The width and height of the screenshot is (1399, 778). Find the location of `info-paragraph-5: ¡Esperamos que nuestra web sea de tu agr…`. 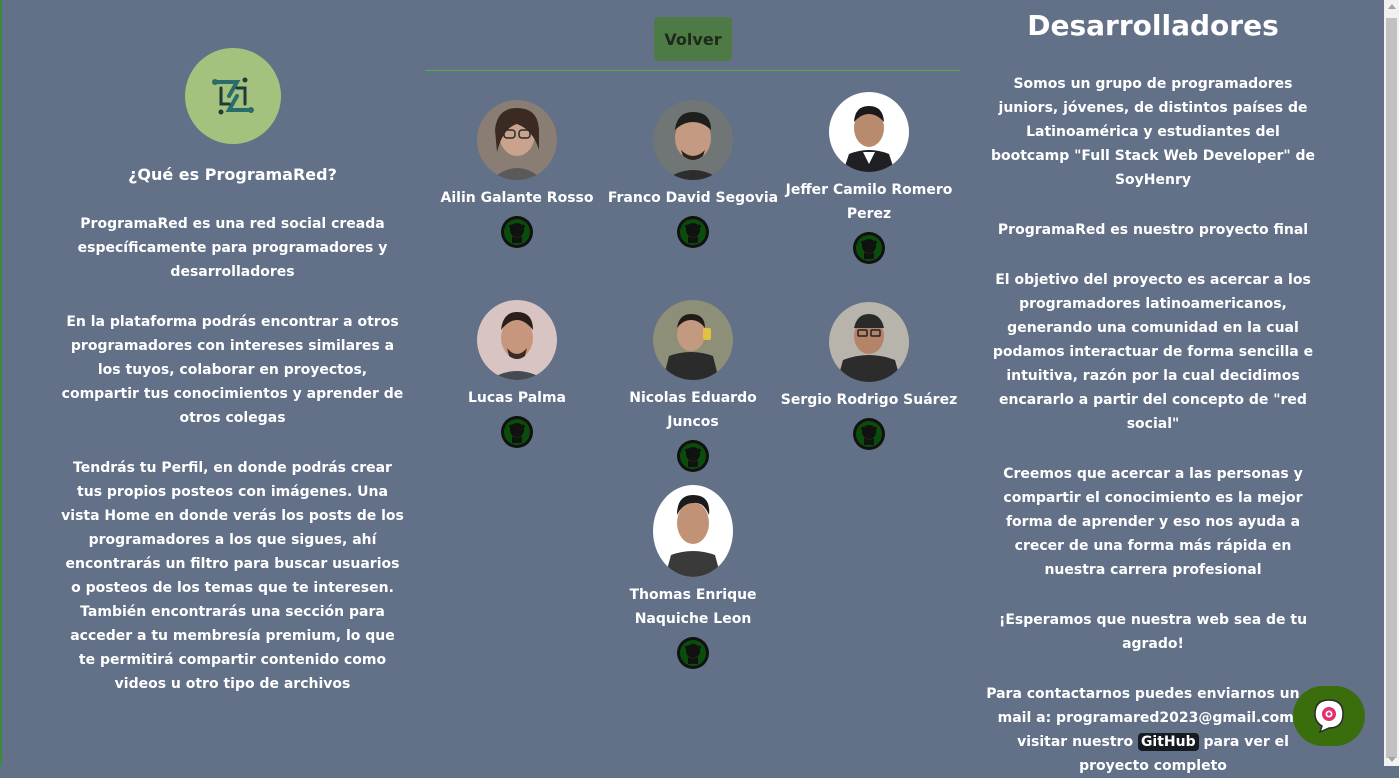

info-paragraph-5: ¡Esperamos que nuestra web sea de tu agr… is located at coordinates (1153, 632).